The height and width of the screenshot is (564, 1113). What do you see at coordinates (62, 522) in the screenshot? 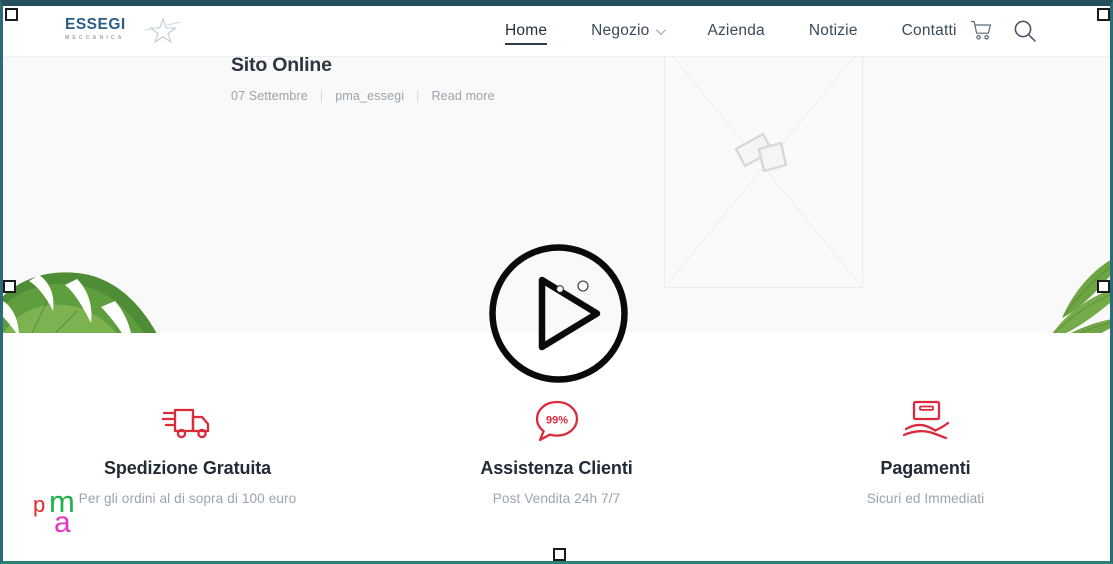
I see `pma-letter-a: a` at bounding box center [62, 522].